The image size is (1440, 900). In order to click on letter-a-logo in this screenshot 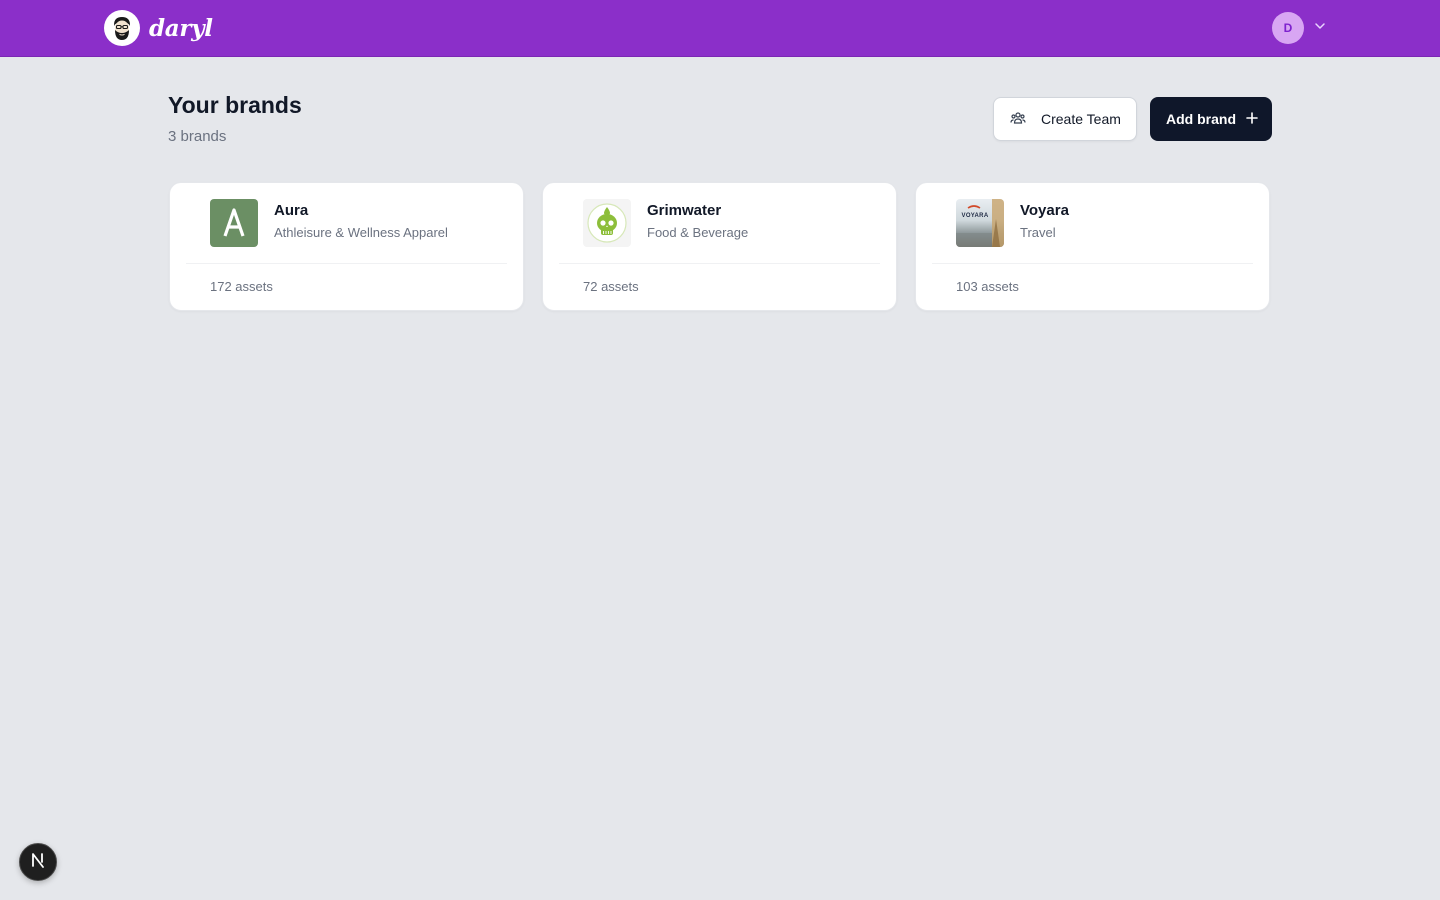, I will do `click(234, 223)`.